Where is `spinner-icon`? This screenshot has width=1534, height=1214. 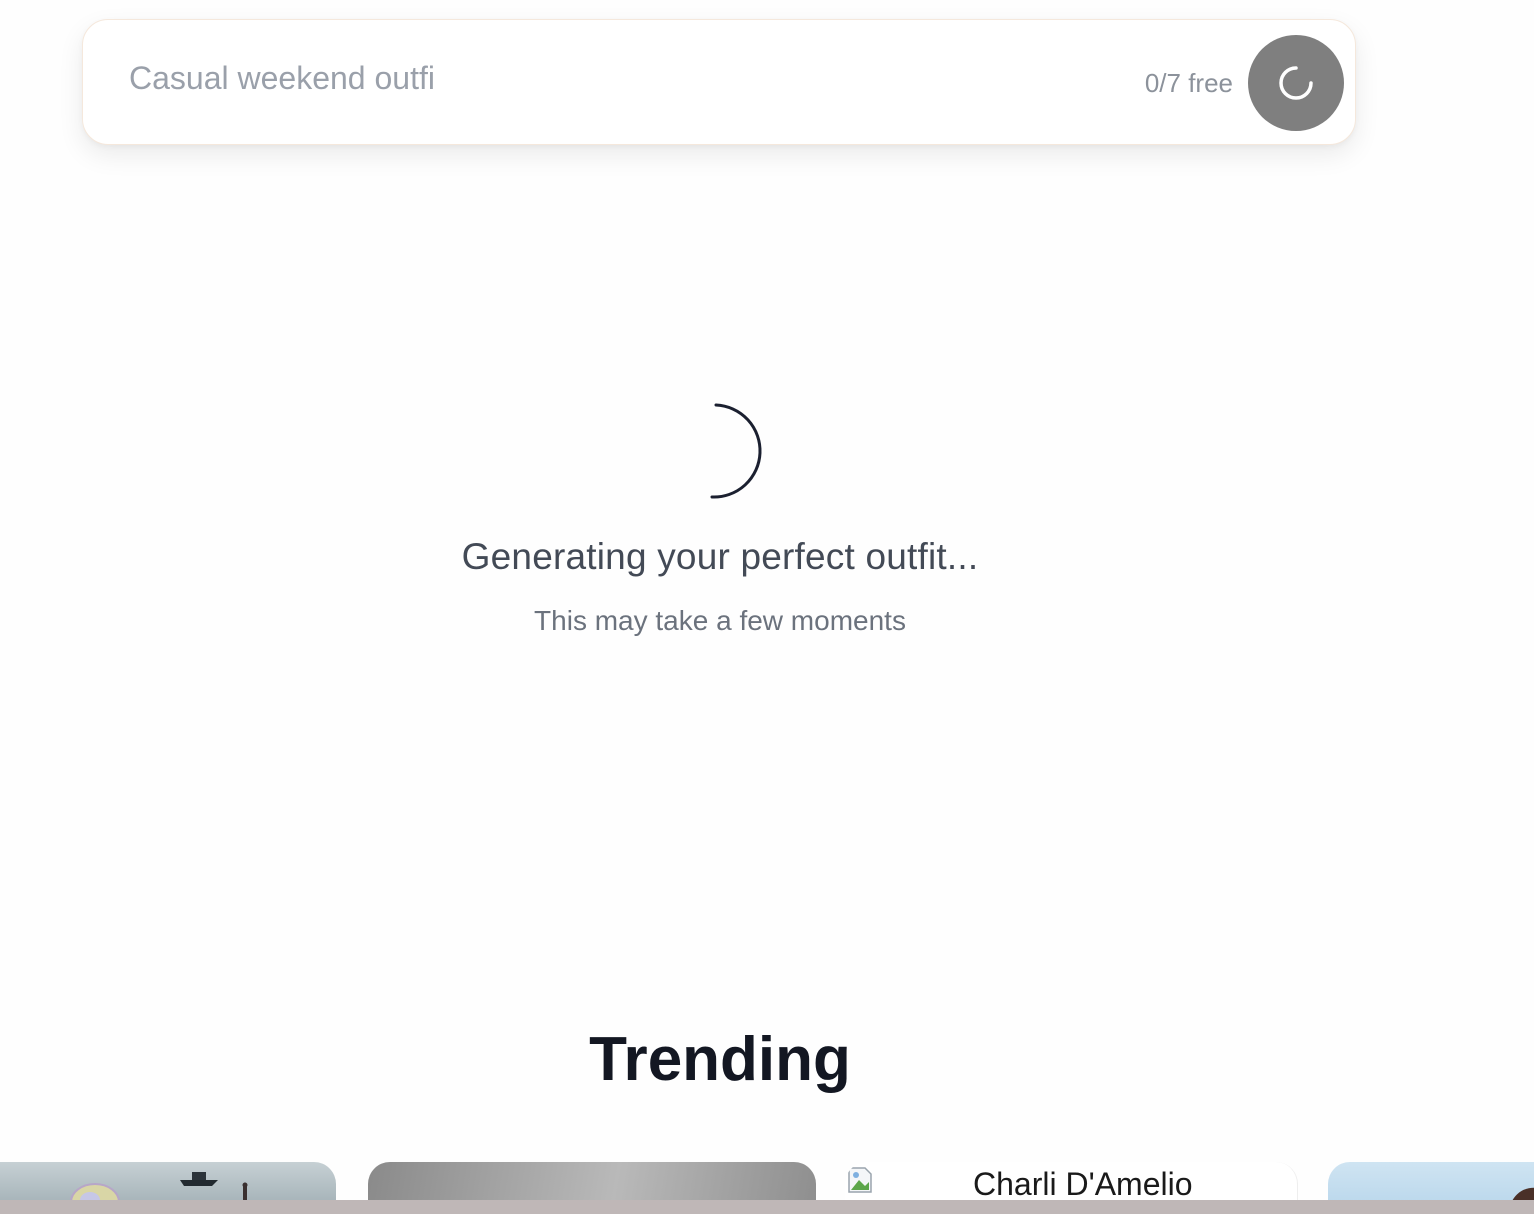 spinner-icon is located at coordinates (1296, 83).